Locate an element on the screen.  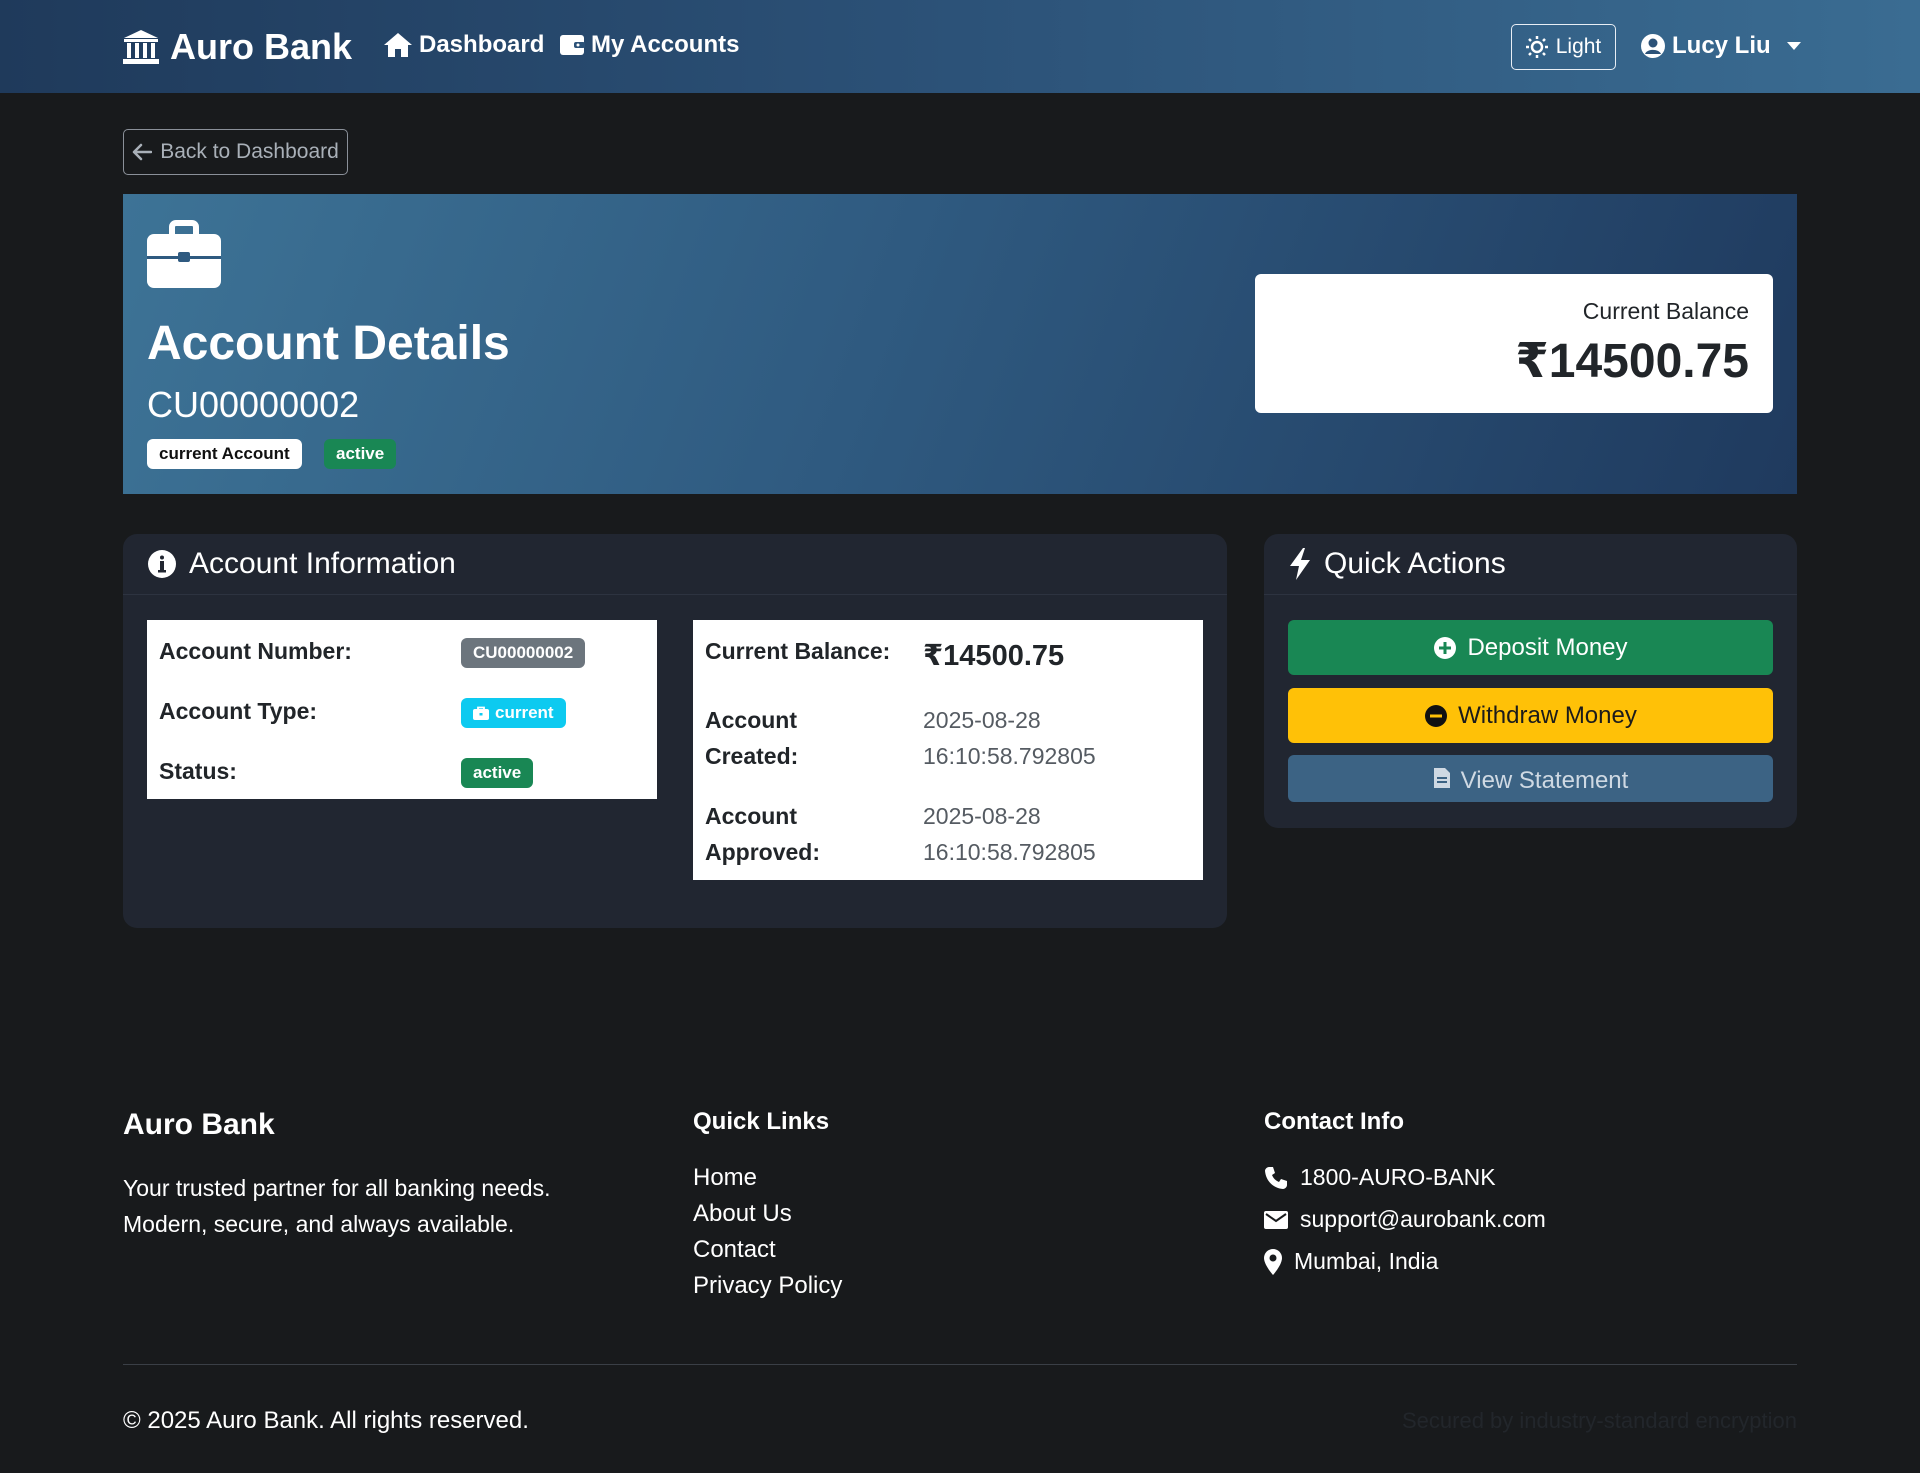
contact-email-value: support@aurobank.com is located at coordinates (1423, 1219).